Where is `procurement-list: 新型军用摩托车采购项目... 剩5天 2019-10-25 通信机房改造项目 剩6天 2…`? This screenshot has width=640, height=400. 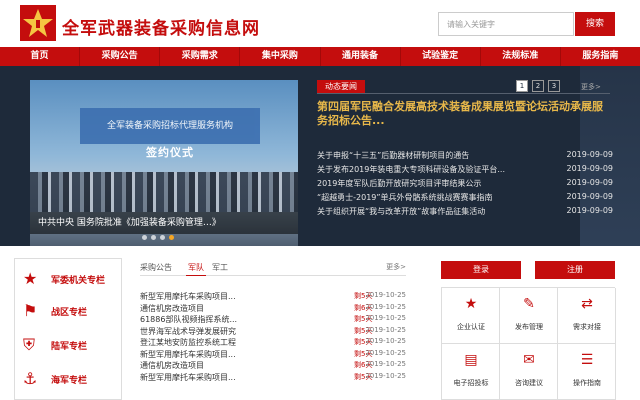
procurement-list: 新型军用摩托车采购项目... 剩5天 2019-10-25 通信机房改造项目 剩6天 2… is located at coordinates (273, 336).